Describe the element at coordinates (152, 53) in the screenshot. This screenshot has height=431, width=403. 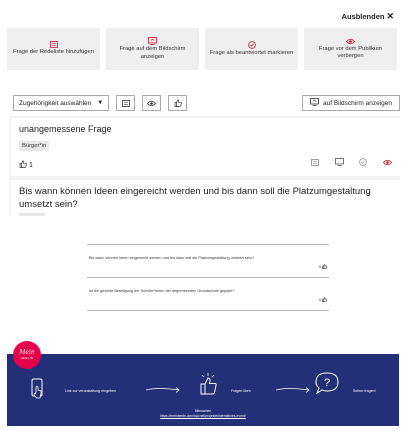
I see `action-label: Frage auf dem Bildschirm anzeigen` at that location.